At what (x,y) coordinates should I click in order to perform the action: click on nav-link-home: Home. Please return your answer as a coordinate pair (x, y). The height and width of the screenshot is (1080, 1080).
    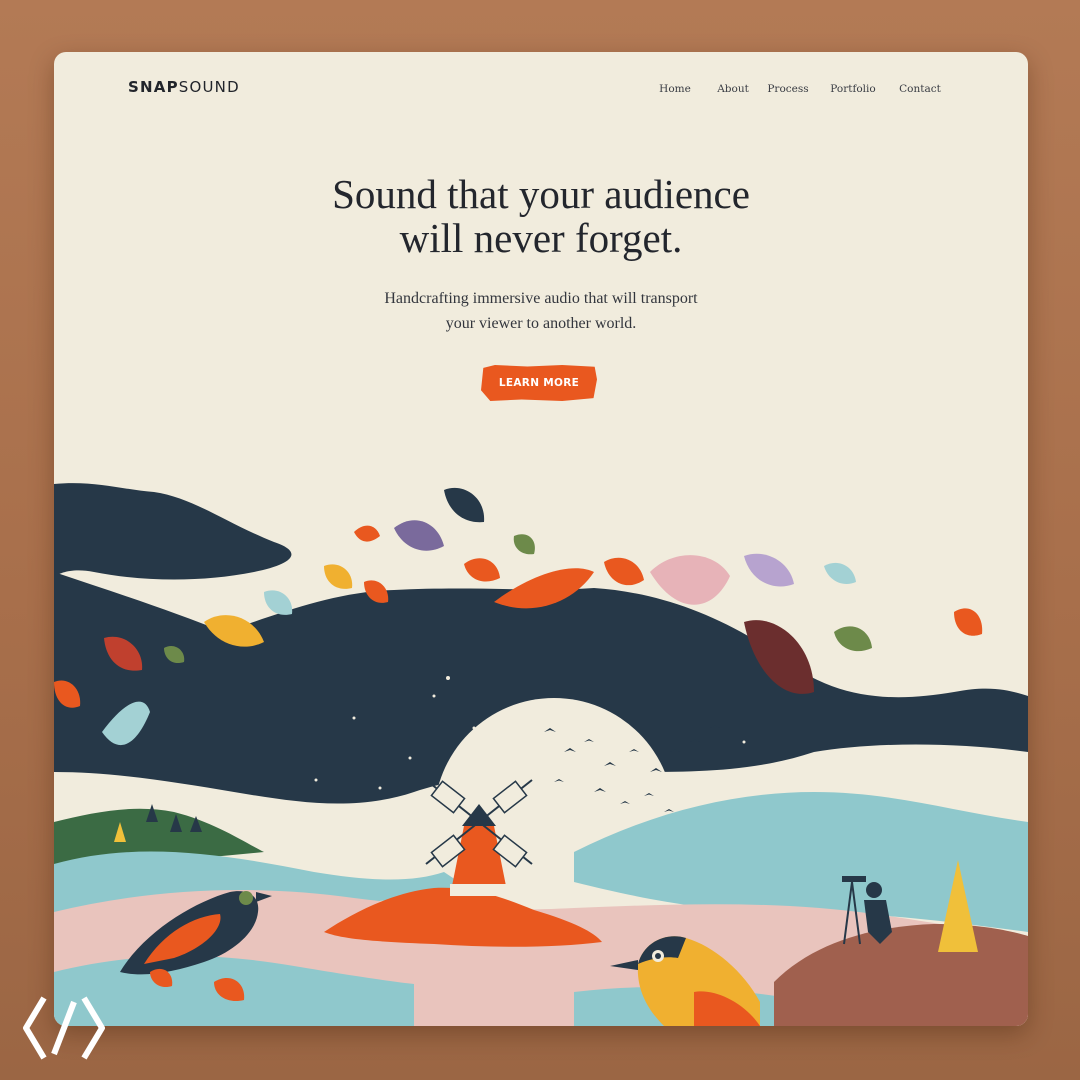
    Looking at the image, I should click on (675, 89).